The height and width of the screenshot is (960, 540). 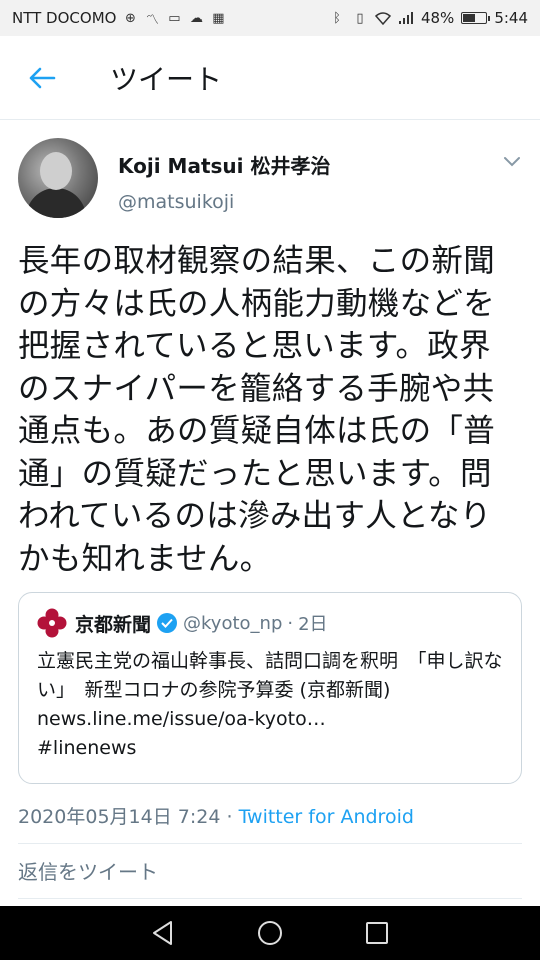 I want to click on card-icon: ▭, so click(x=174, y=18).